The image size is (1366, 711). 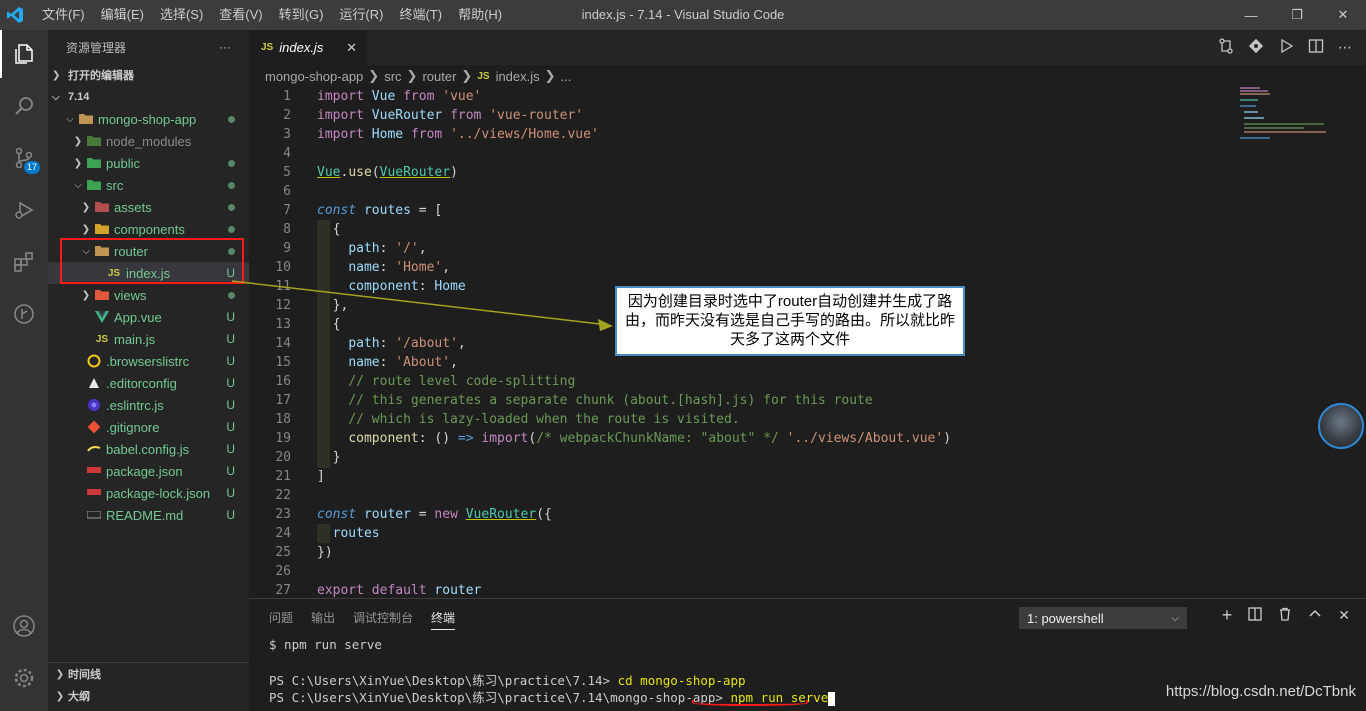 I want to click on tab-label: index.js, so click(x=301, y=47).